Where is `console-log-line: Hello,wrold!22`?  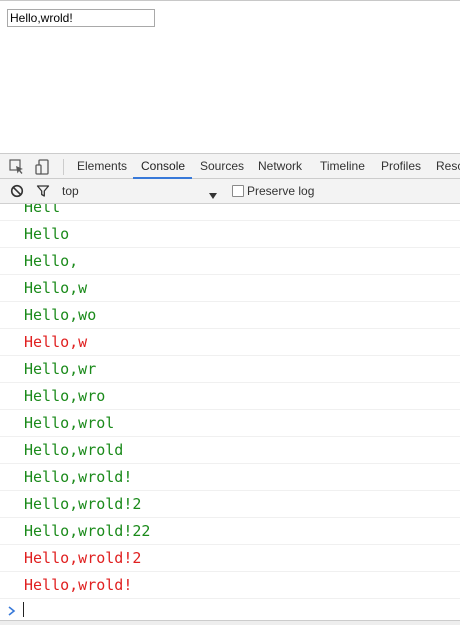
console-log-line: Hello,wrold!22 is located at coordinates (230, 531).